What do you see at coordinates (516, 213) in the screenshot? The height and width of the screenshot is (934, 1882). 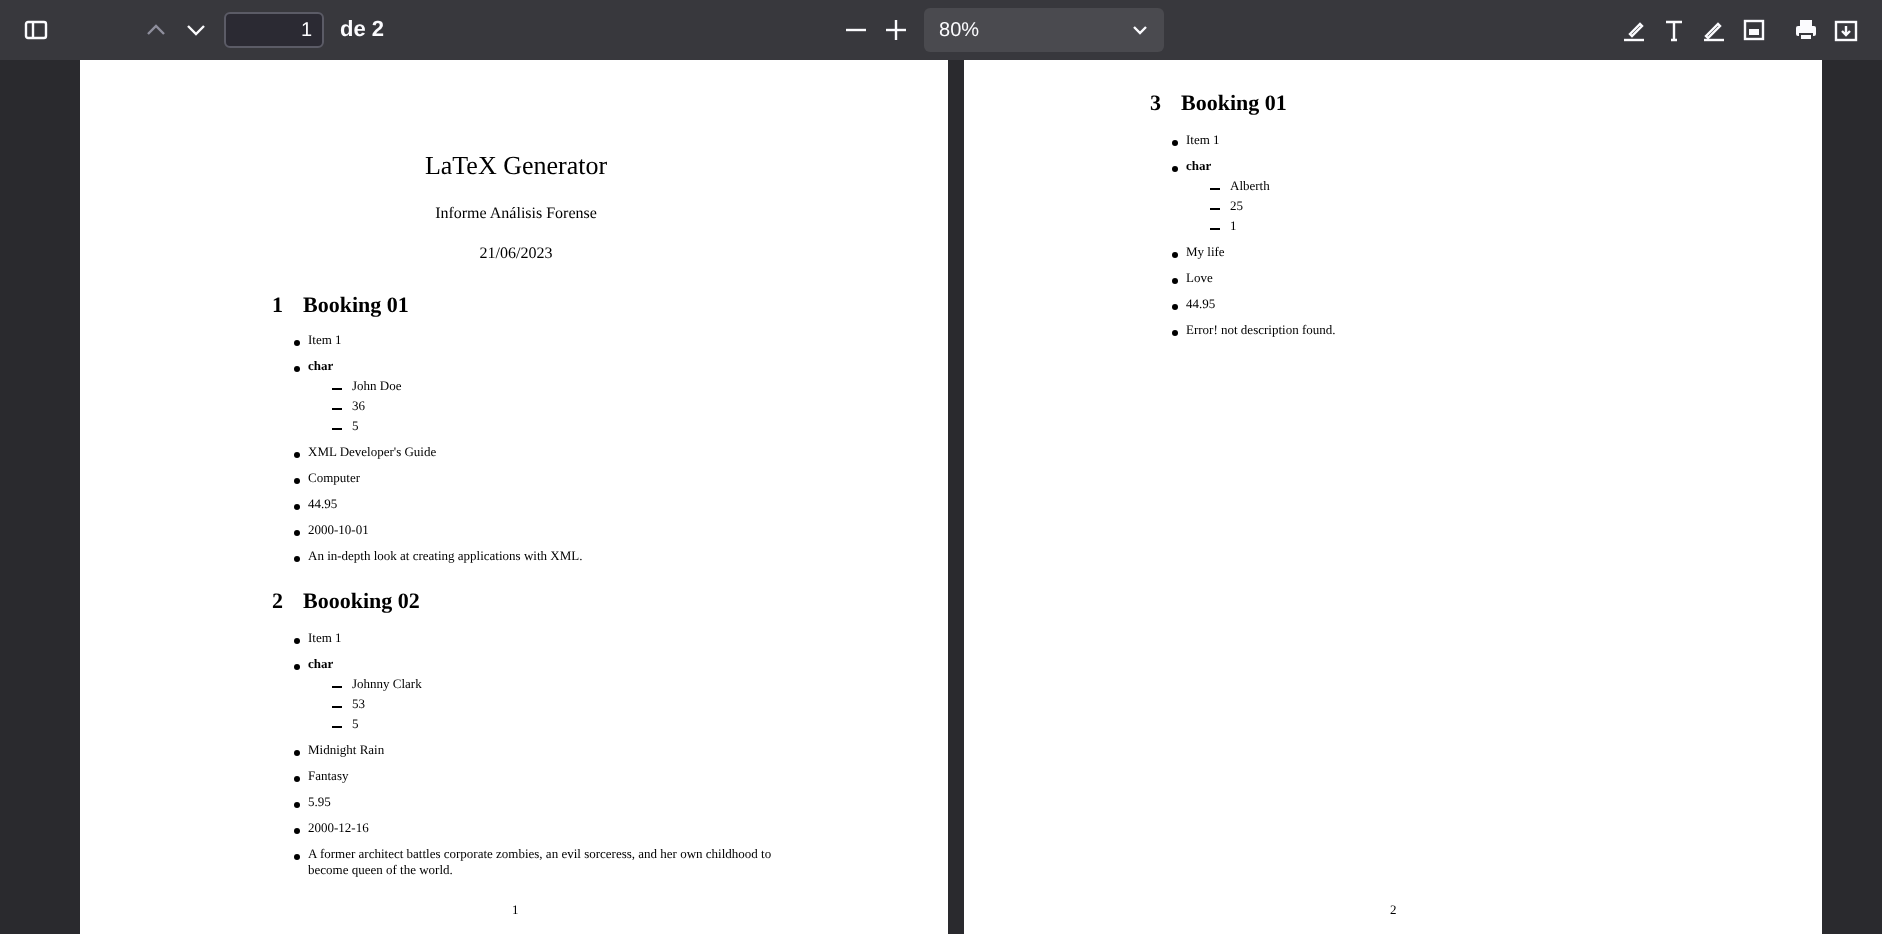 I see `document-subtitle: Informe Análisis Forense` at bounding box center [516, 213].